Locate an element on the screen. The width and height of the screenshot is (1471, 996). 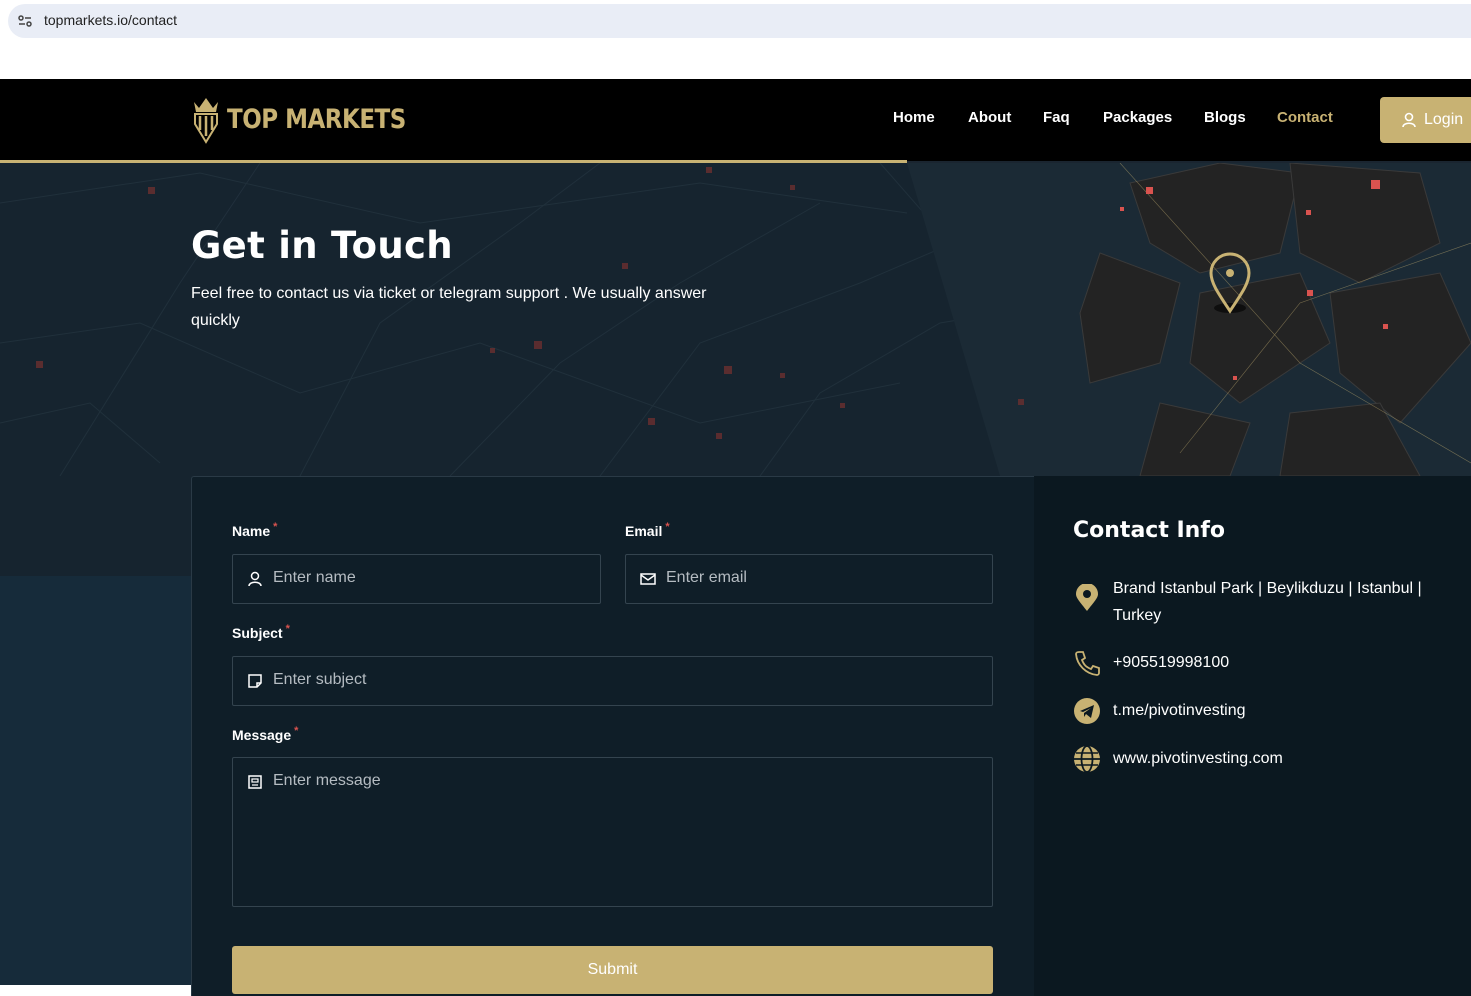
nav-home: Home is located at coordinates (914, 117).